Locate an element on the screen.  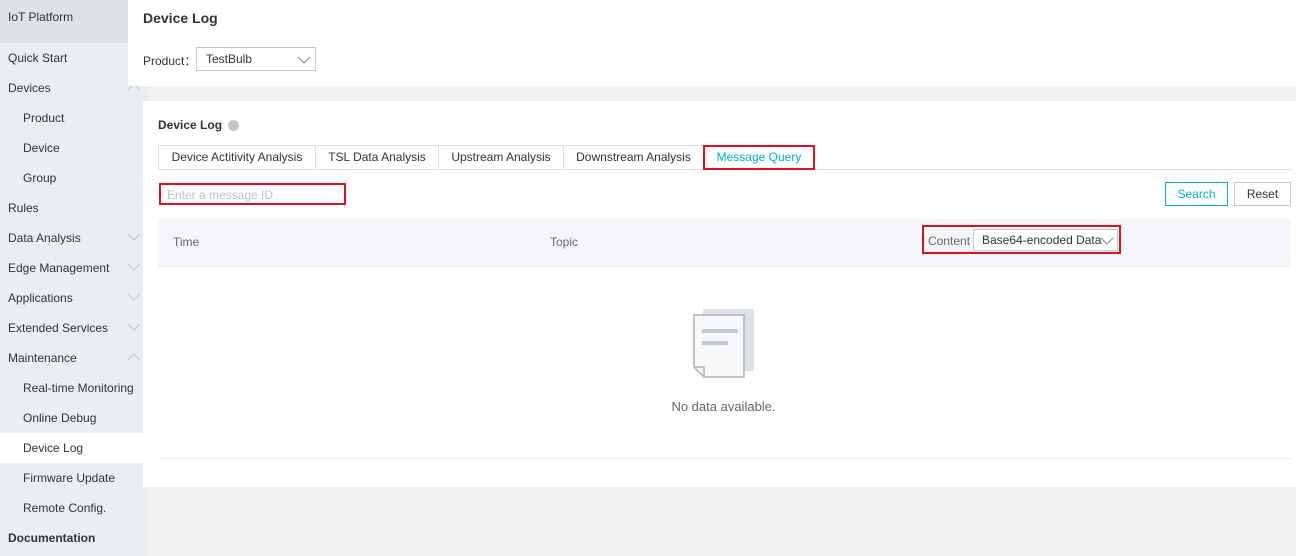
reset-button: Reset is located at coordinates (1262, 194).